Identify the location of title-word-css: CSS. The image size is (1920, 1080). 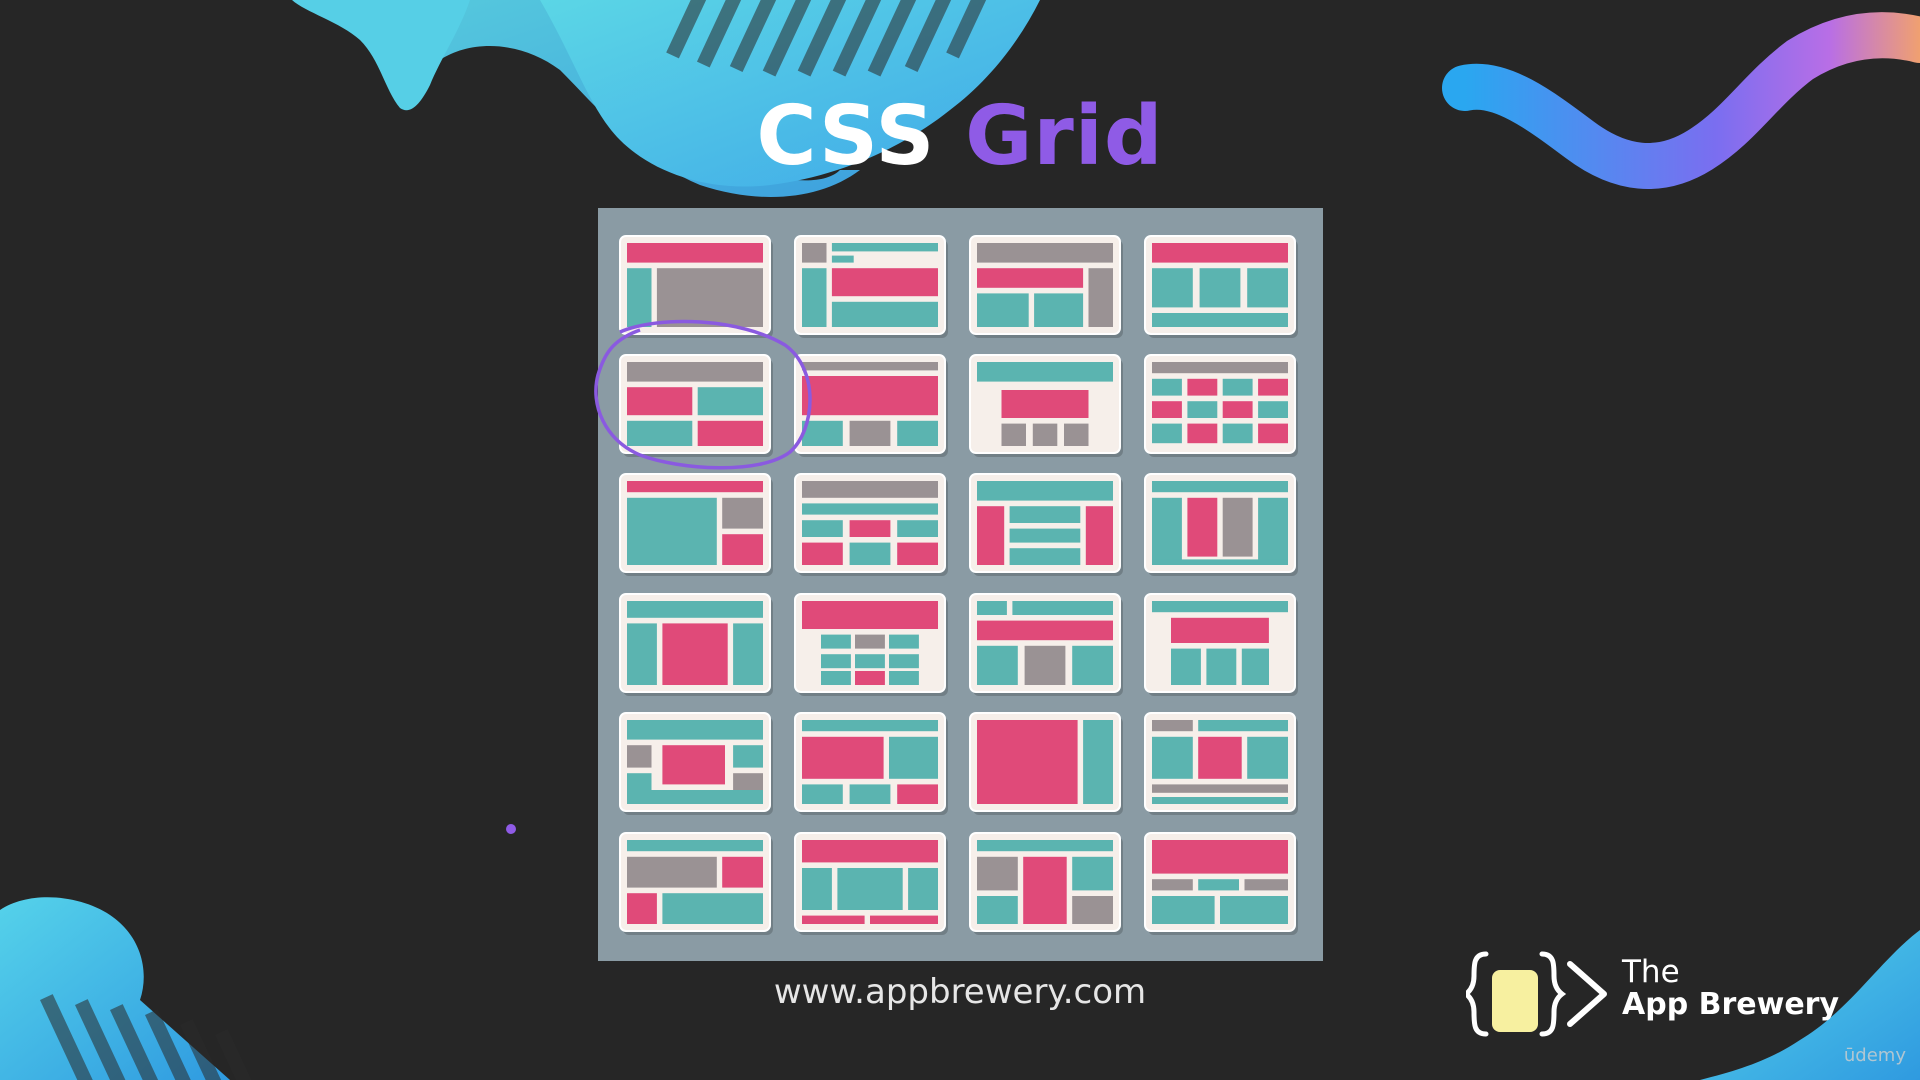
(846, 136).